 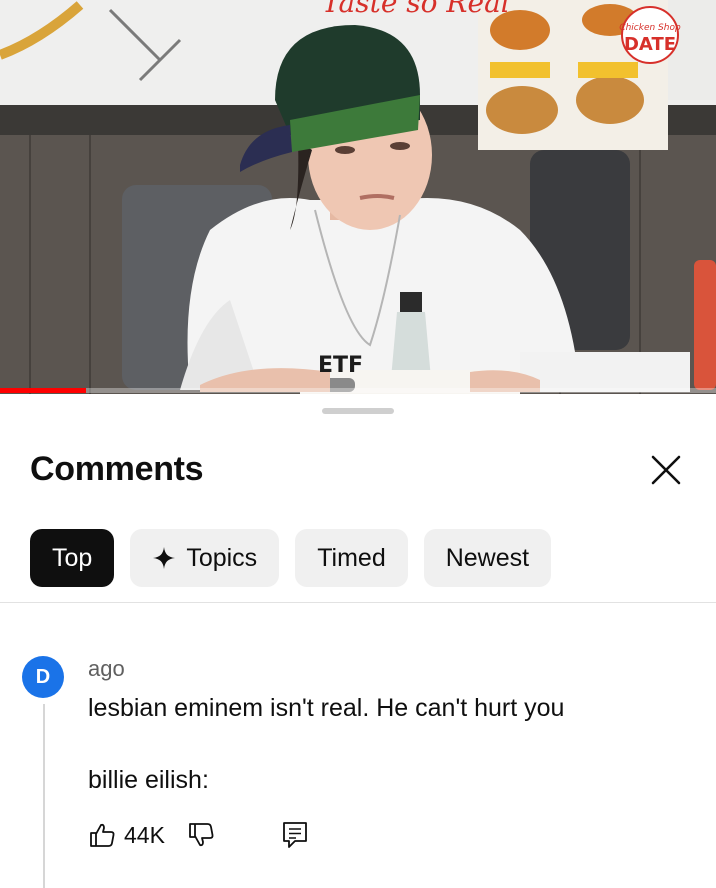 I want to click on filter-chip-newest: Newest, so click(x=487, y=558).